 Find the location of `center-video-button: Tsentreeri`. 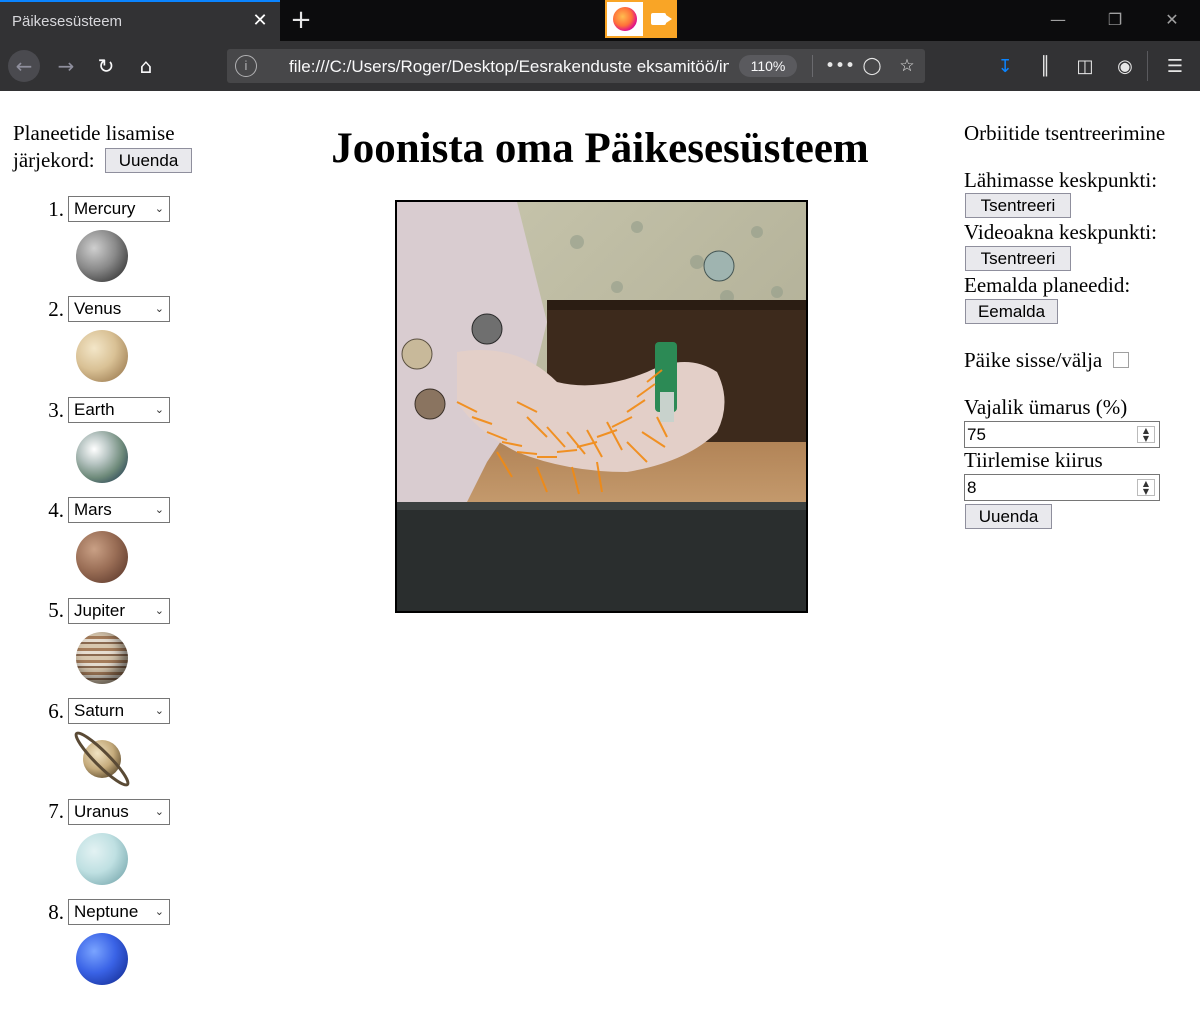

center-video-button: Tsentreeri is located at coordinates (1018, 258).